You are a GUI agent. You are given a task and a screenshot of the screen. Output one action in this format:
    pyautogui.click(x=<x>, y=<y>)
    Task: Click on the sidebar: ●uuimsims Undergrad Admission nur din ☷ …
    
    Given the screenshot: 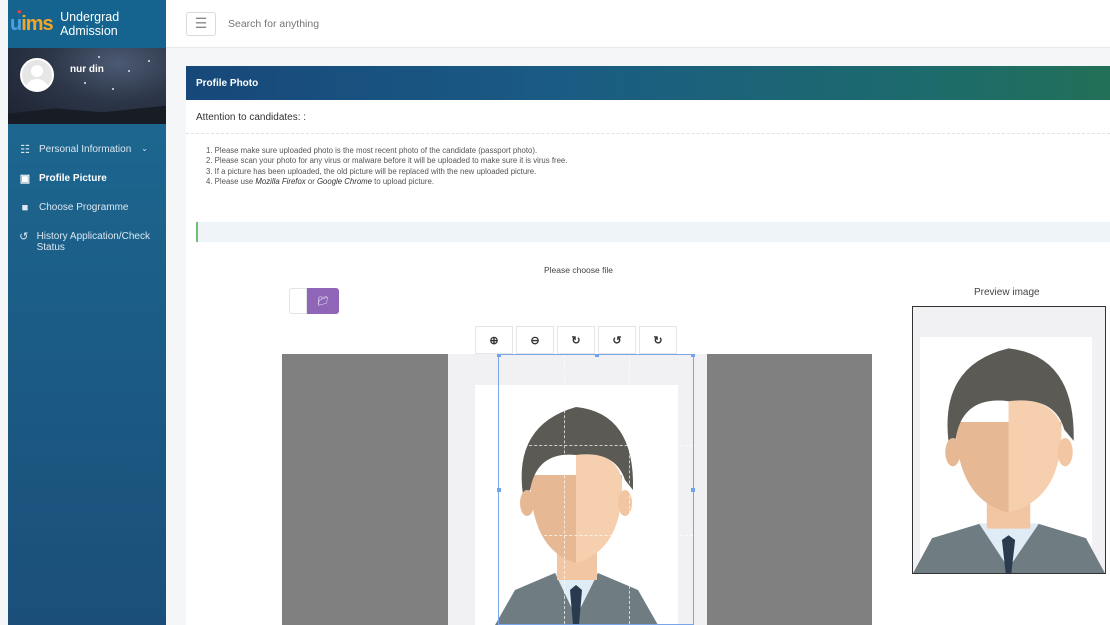 What is the action you would take?
    pyautogui.click(x=87, y=312)
    